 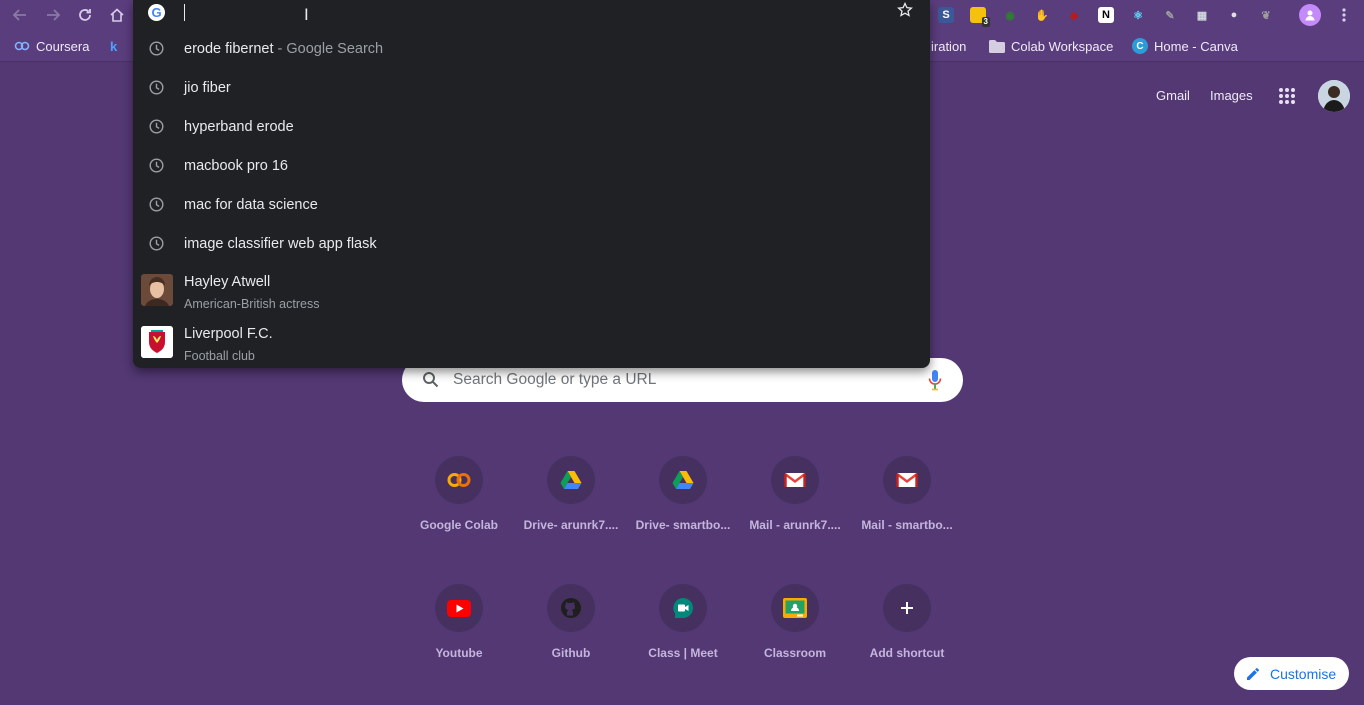 I want to click on suggestion-row: erode fibernet - Google Search, so click(x=531, y=48).